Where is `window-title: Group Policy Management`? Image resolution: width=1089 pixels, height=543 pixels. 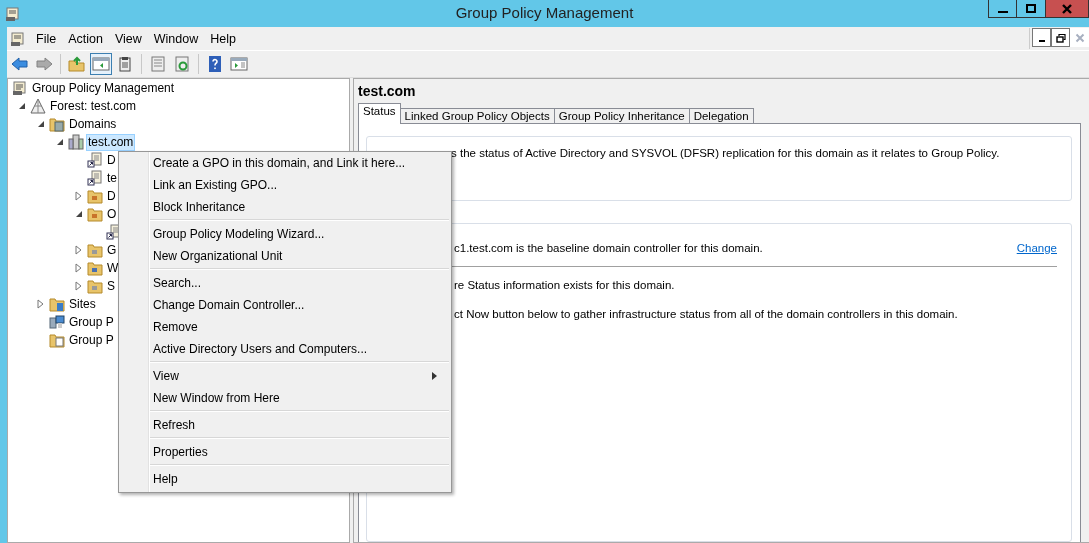
window-title: Group Policy Management is located at coordinates (544, 12).